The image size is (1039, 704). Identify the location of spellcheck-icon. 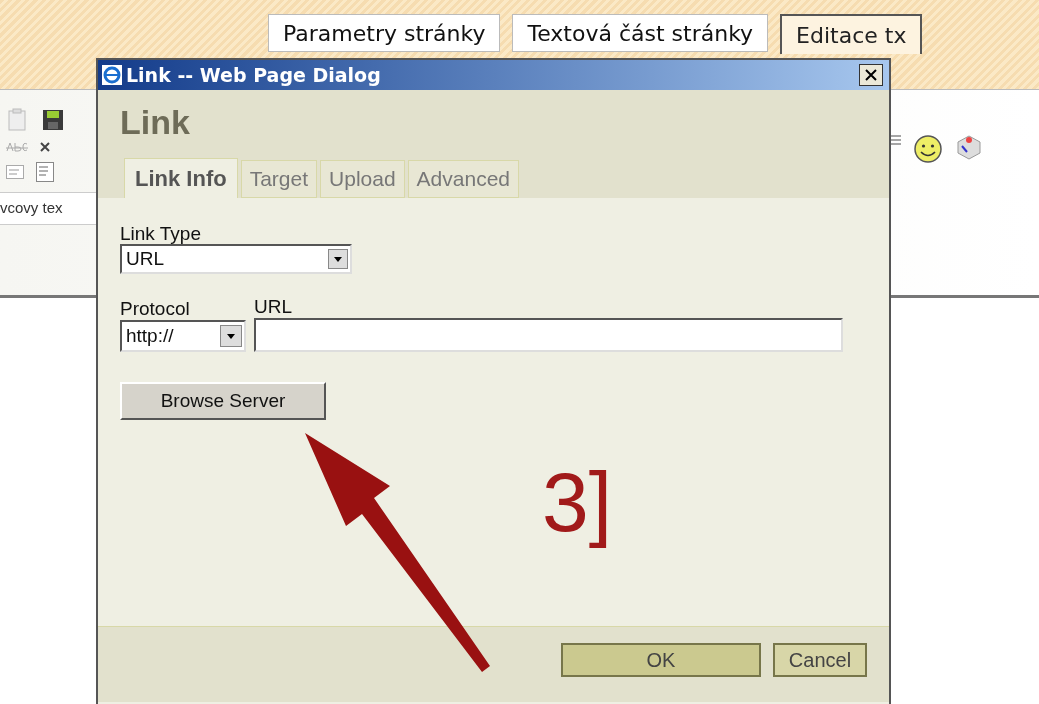
(17, 147).